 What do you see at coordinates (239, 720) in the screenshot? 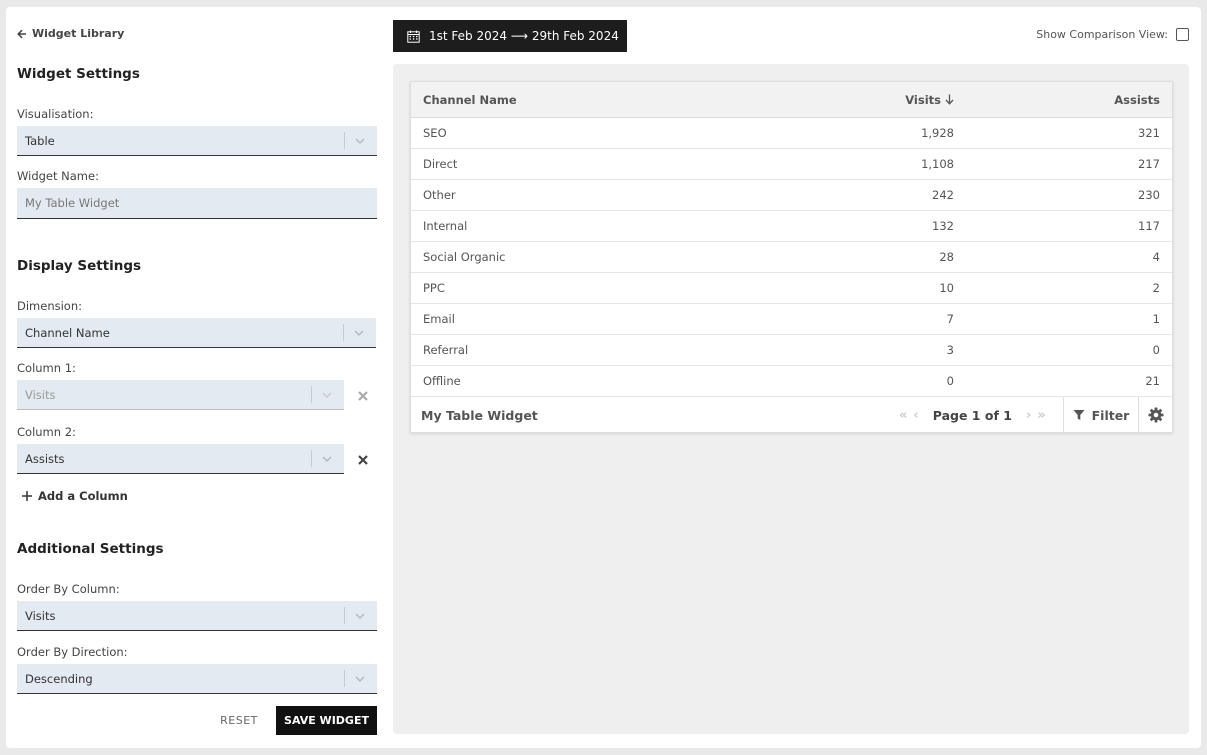
I see `reset-button: RESET` at bounding box center [239, 720].